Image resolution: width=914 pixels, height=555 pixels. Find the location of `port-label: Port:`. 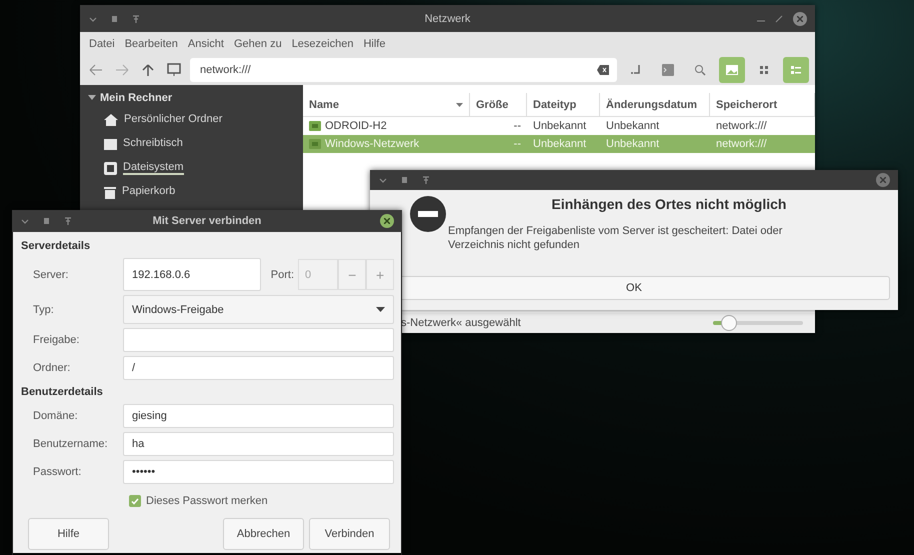

port-label: Port: is located at coordinates (282, 274).